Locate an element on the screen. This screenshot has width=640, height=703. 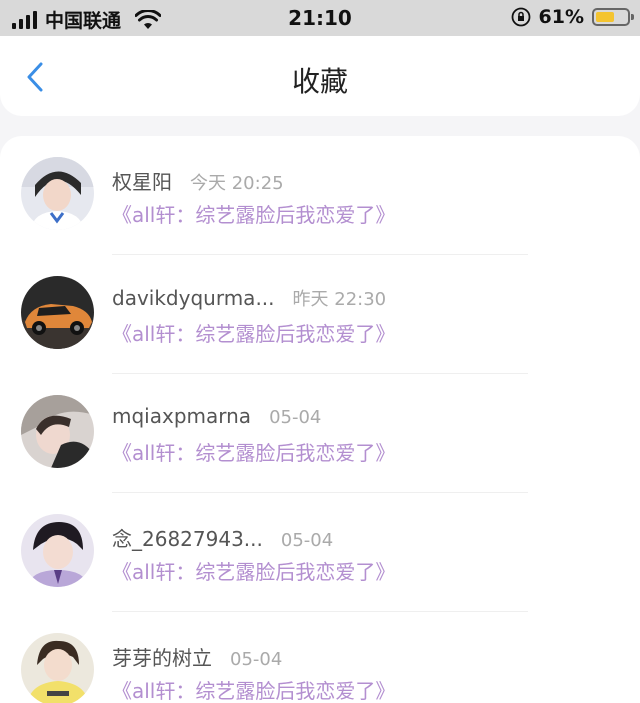
item-header: mqiaxpmarna 05-04 is located at coordinates (216, 416).